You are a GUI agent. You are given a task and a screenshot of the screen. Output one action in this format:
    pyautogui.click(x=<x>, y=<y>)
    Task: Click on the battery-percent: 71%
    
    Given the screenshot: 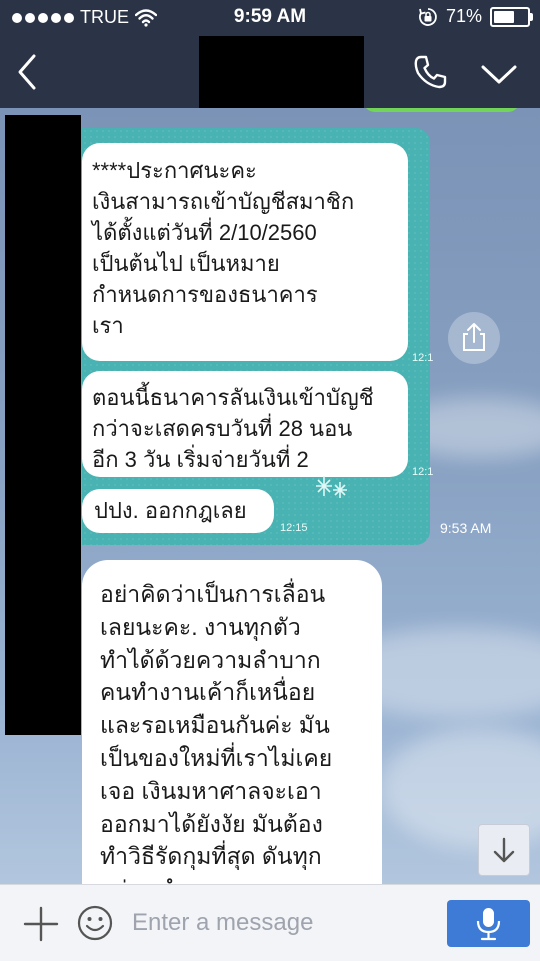 What is the action you would take?
    pyautogui.click(x=463, y=16)
    